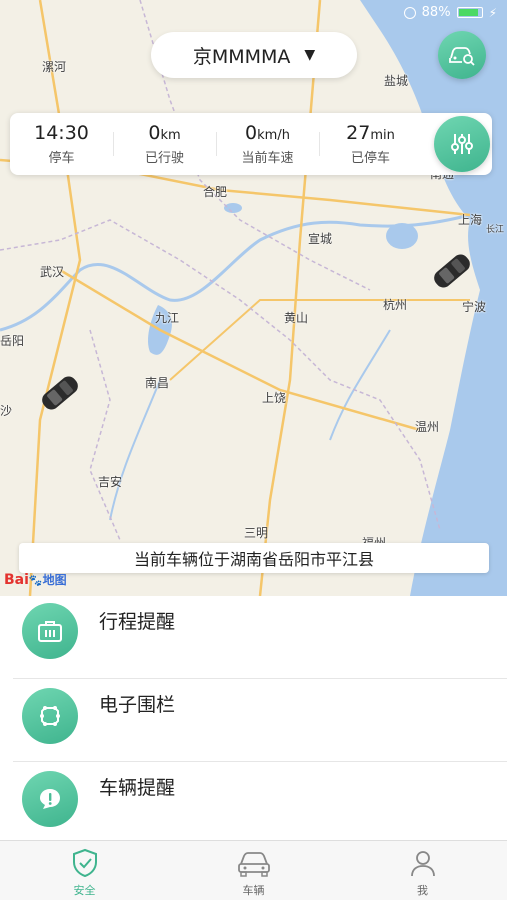 This screenshot has height=900, width=507. I want to click on menu-item-label: 行程提醒, so click(137, 622).